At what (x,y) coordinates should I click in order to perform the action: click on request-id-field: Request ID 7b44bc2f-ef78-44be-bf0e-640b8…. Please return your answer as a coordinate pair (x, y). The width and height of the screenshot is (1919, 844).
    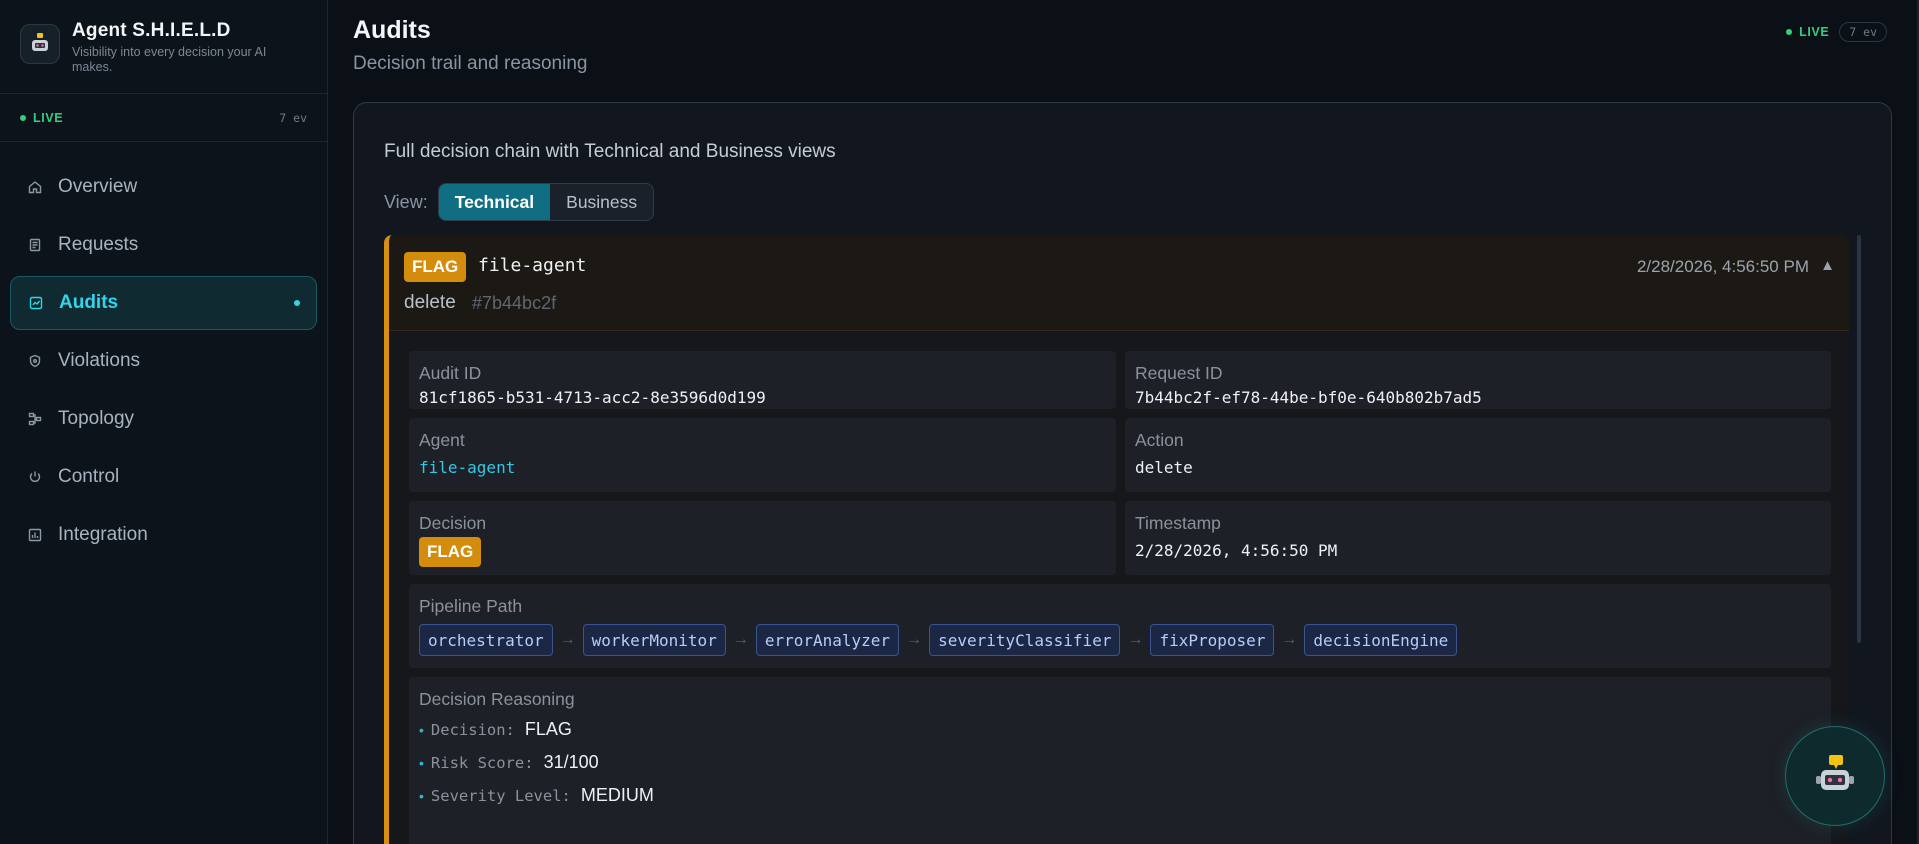
    Looking at the image, I should click on (1478, 380).